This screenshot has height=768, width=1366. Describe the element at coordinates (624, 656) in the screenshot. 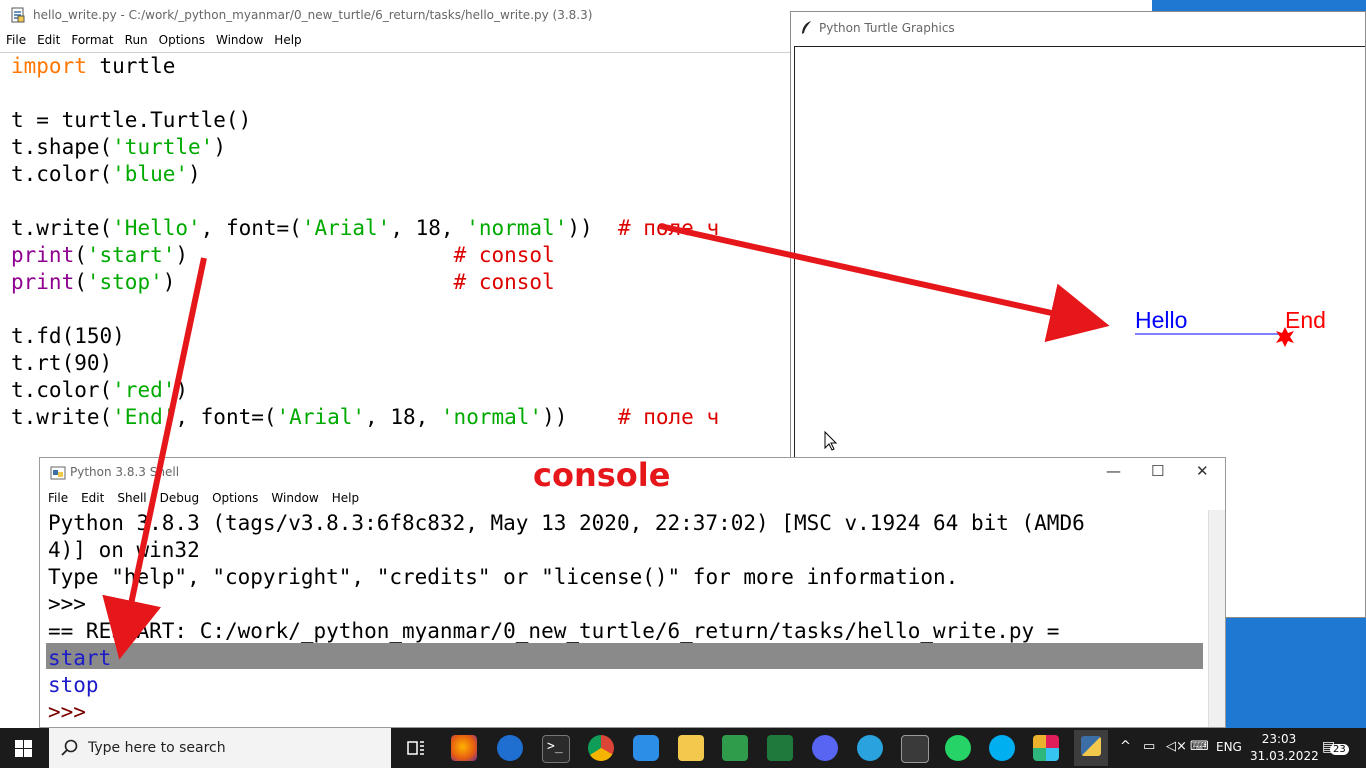

I see `selected-prompt-highlight` at that location.